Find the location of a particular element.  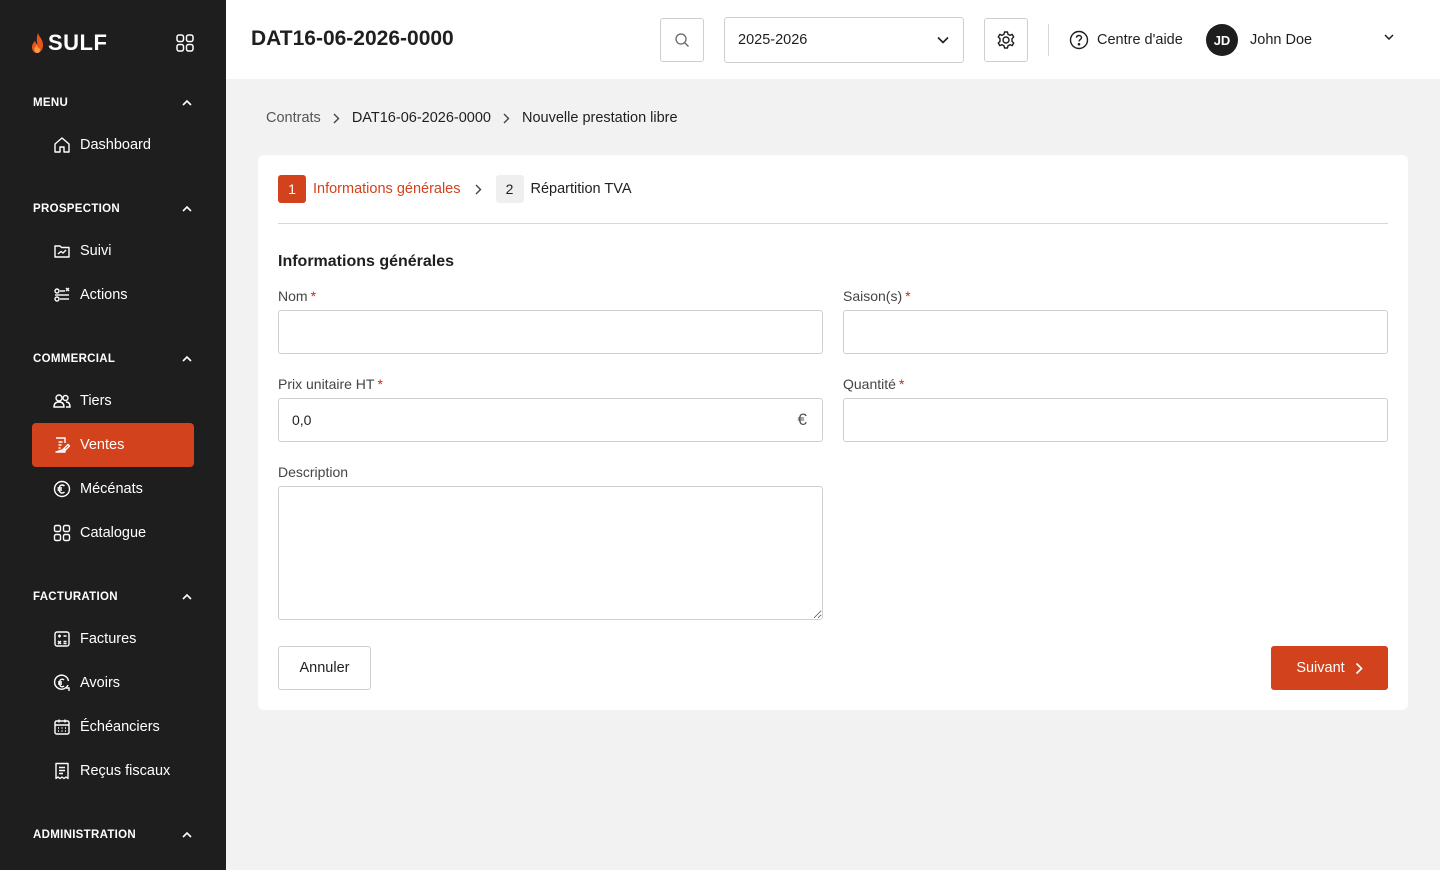

search-button is located at coordinates (682, 40).